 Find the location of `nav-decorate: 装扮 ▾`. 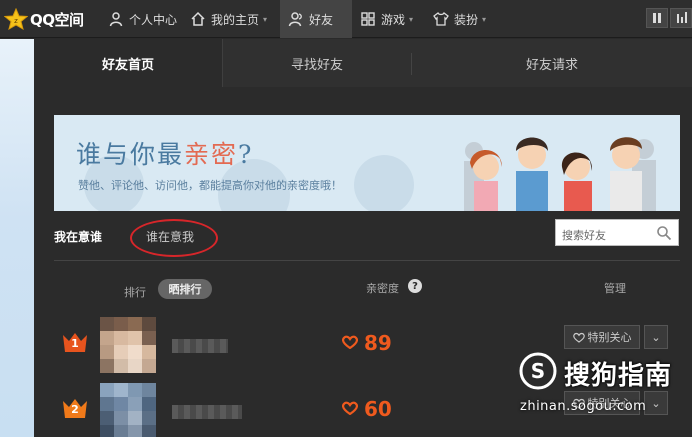

nav-decorate: 装扮 ▾ is located at coordinates (466, 19).